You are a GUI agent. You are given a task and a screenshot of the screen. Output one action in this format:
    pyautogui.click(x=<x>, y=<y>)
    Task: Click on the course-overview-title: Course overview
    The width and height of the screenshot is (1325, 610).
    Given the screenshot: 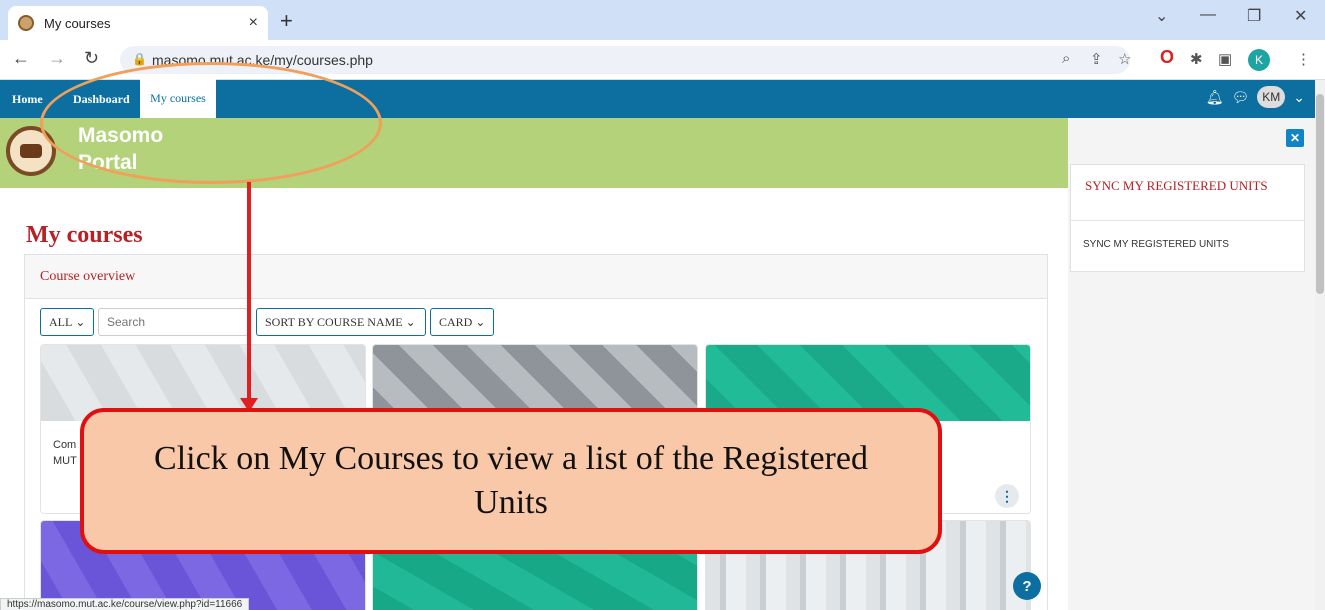 What is the action you would take?
    pyautogui.click(x=536, y=277)
    